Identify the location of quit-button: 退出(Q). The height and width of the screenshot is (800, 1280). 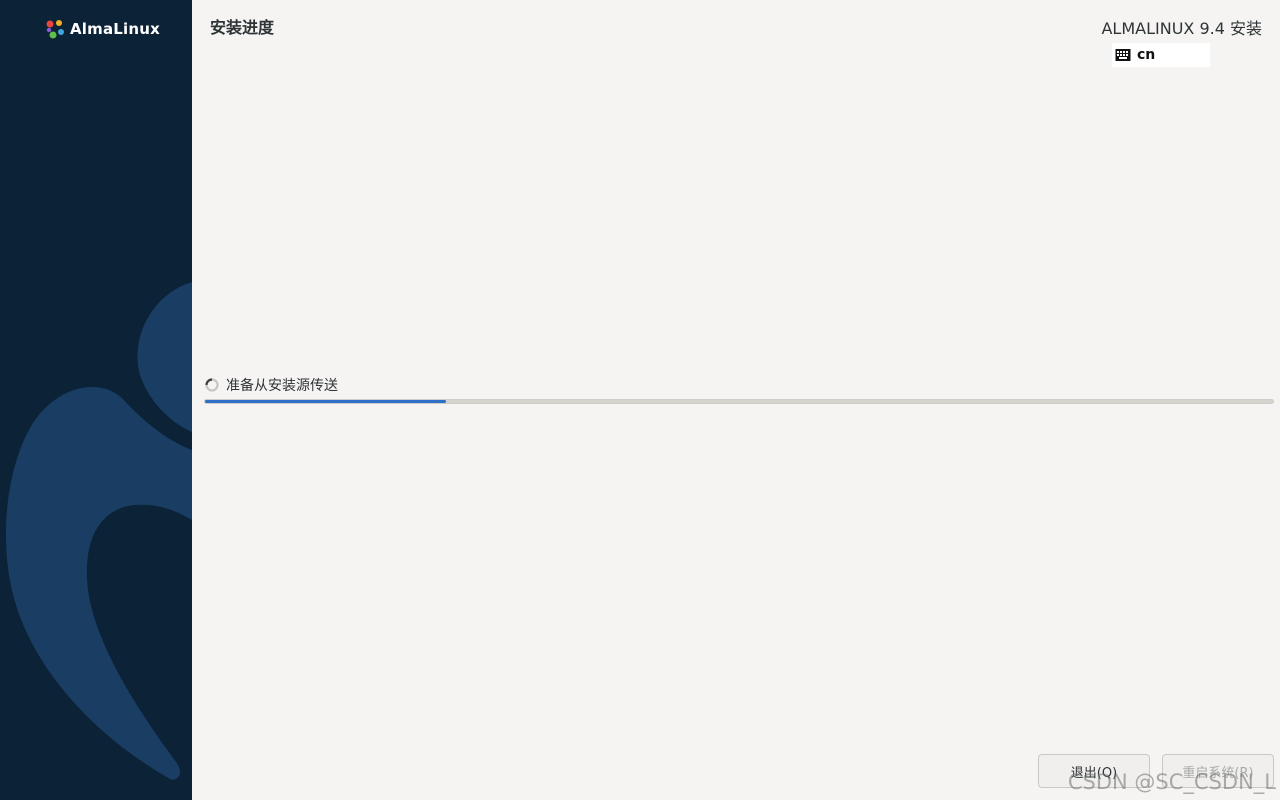
(1094, 771).